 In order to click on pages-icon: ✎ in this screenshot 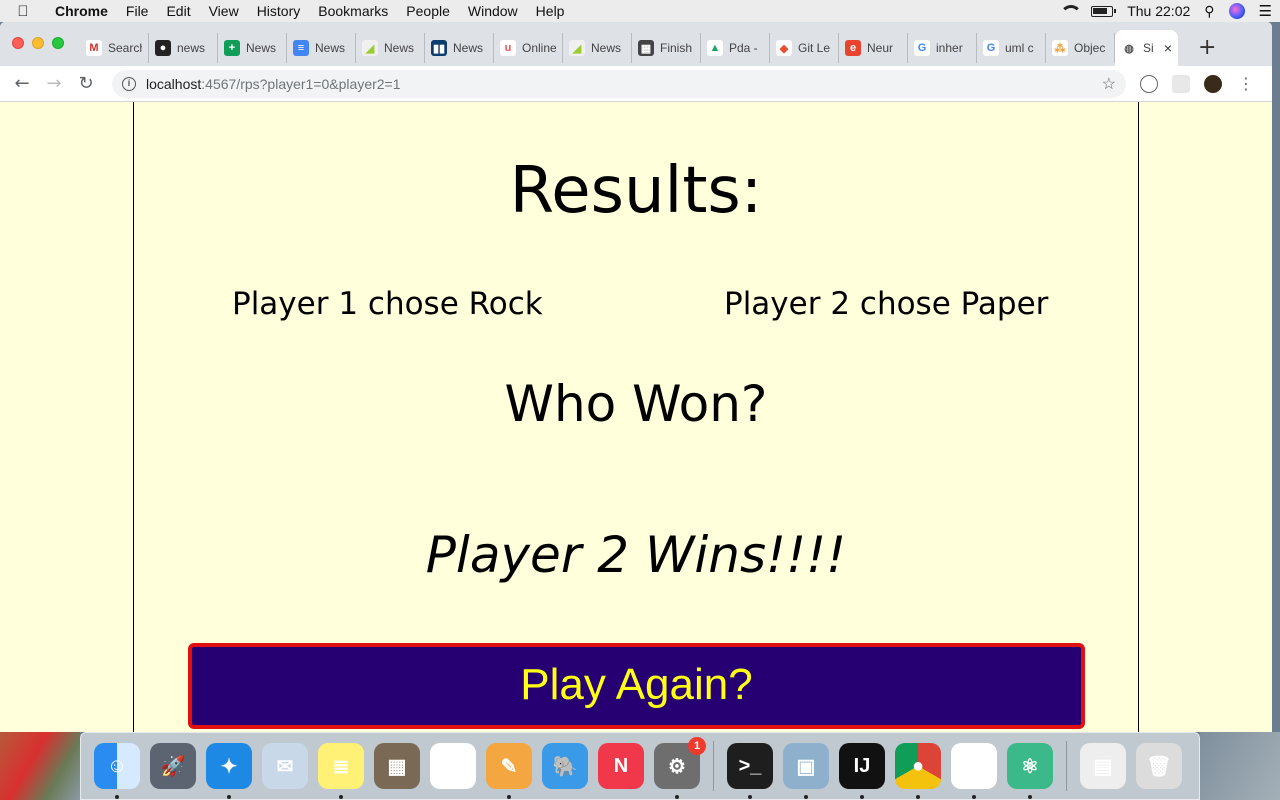, I will do `click(509, 771)`.